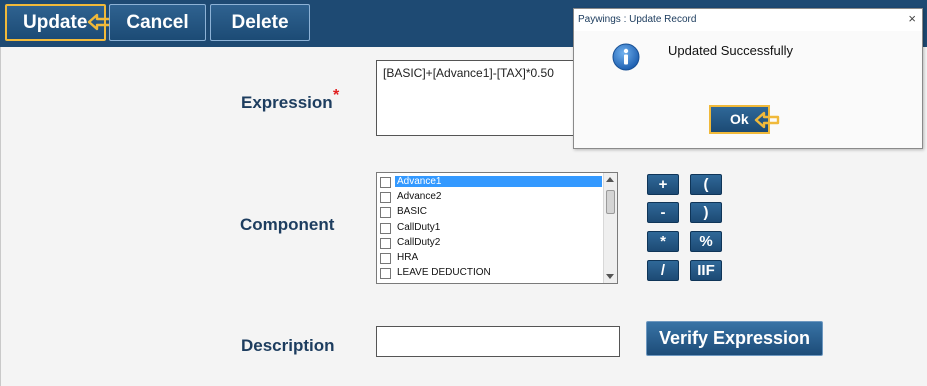 This screenshot has width=927, height=386. Describe the element at coordinates (288, 345) in the screenshot. I see `description-label: Description` at that location.